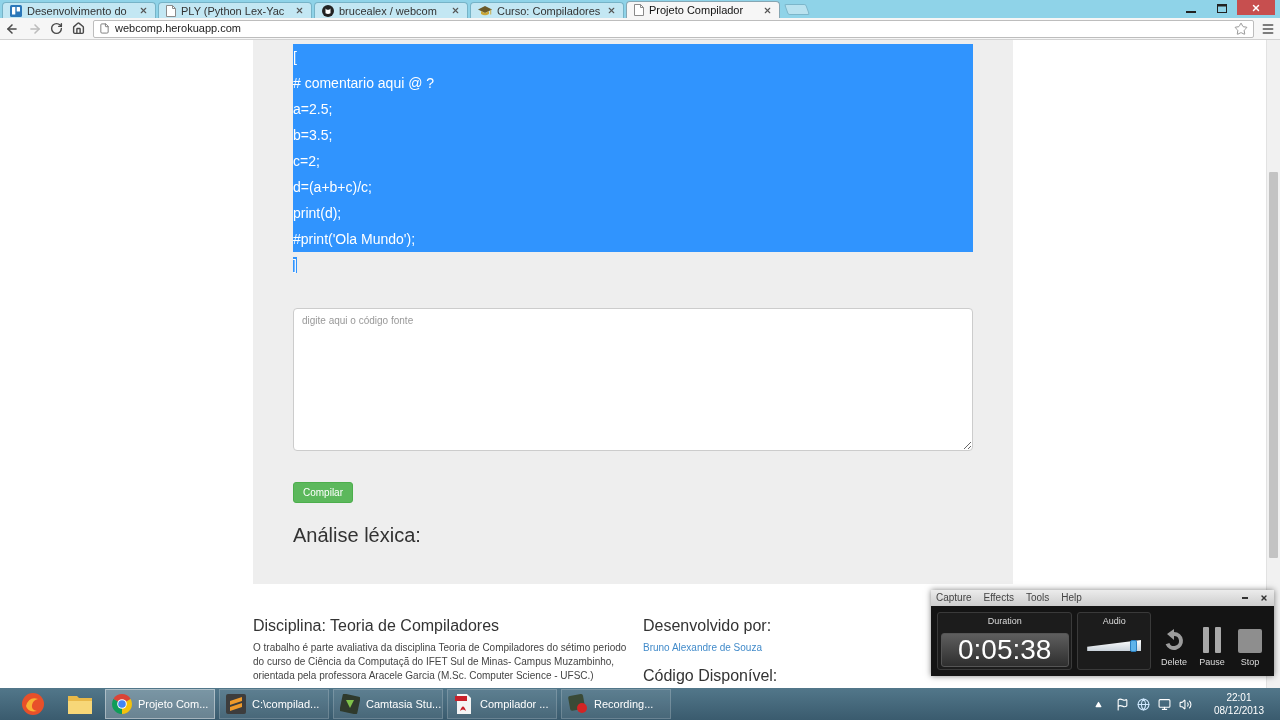 This screenshot has width=1280, height=720. Describe the element at coordinates (357, 535) in the screenshot. I see `section-heading: Análise léxica:` at that location.